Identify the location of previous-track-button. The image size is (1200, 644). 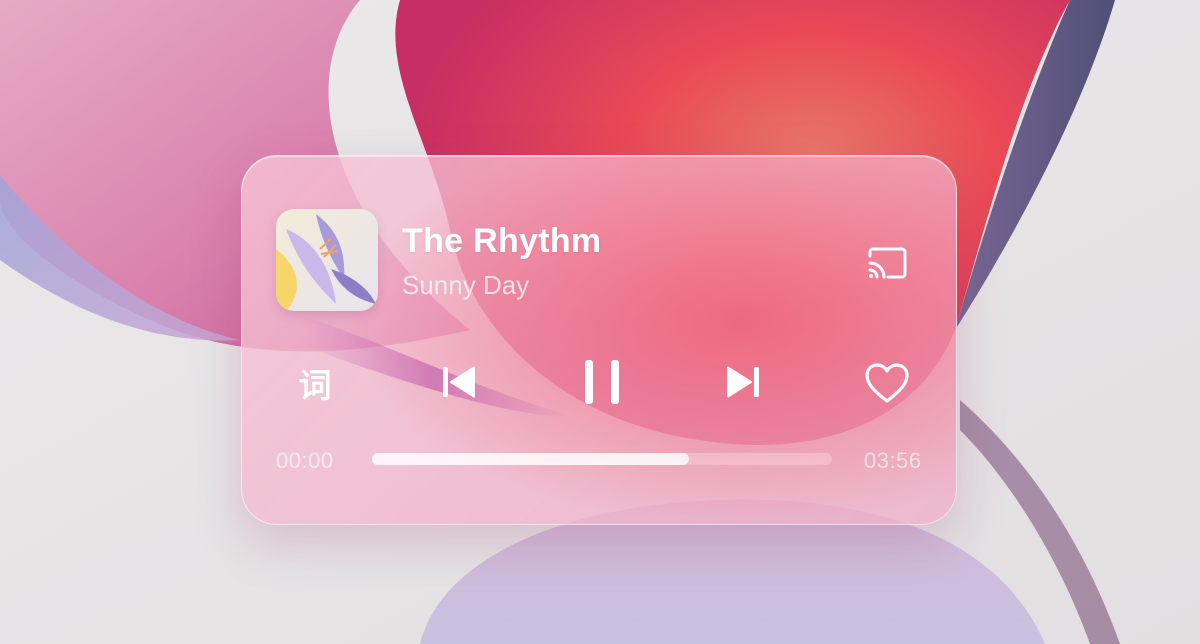
(459, 382).